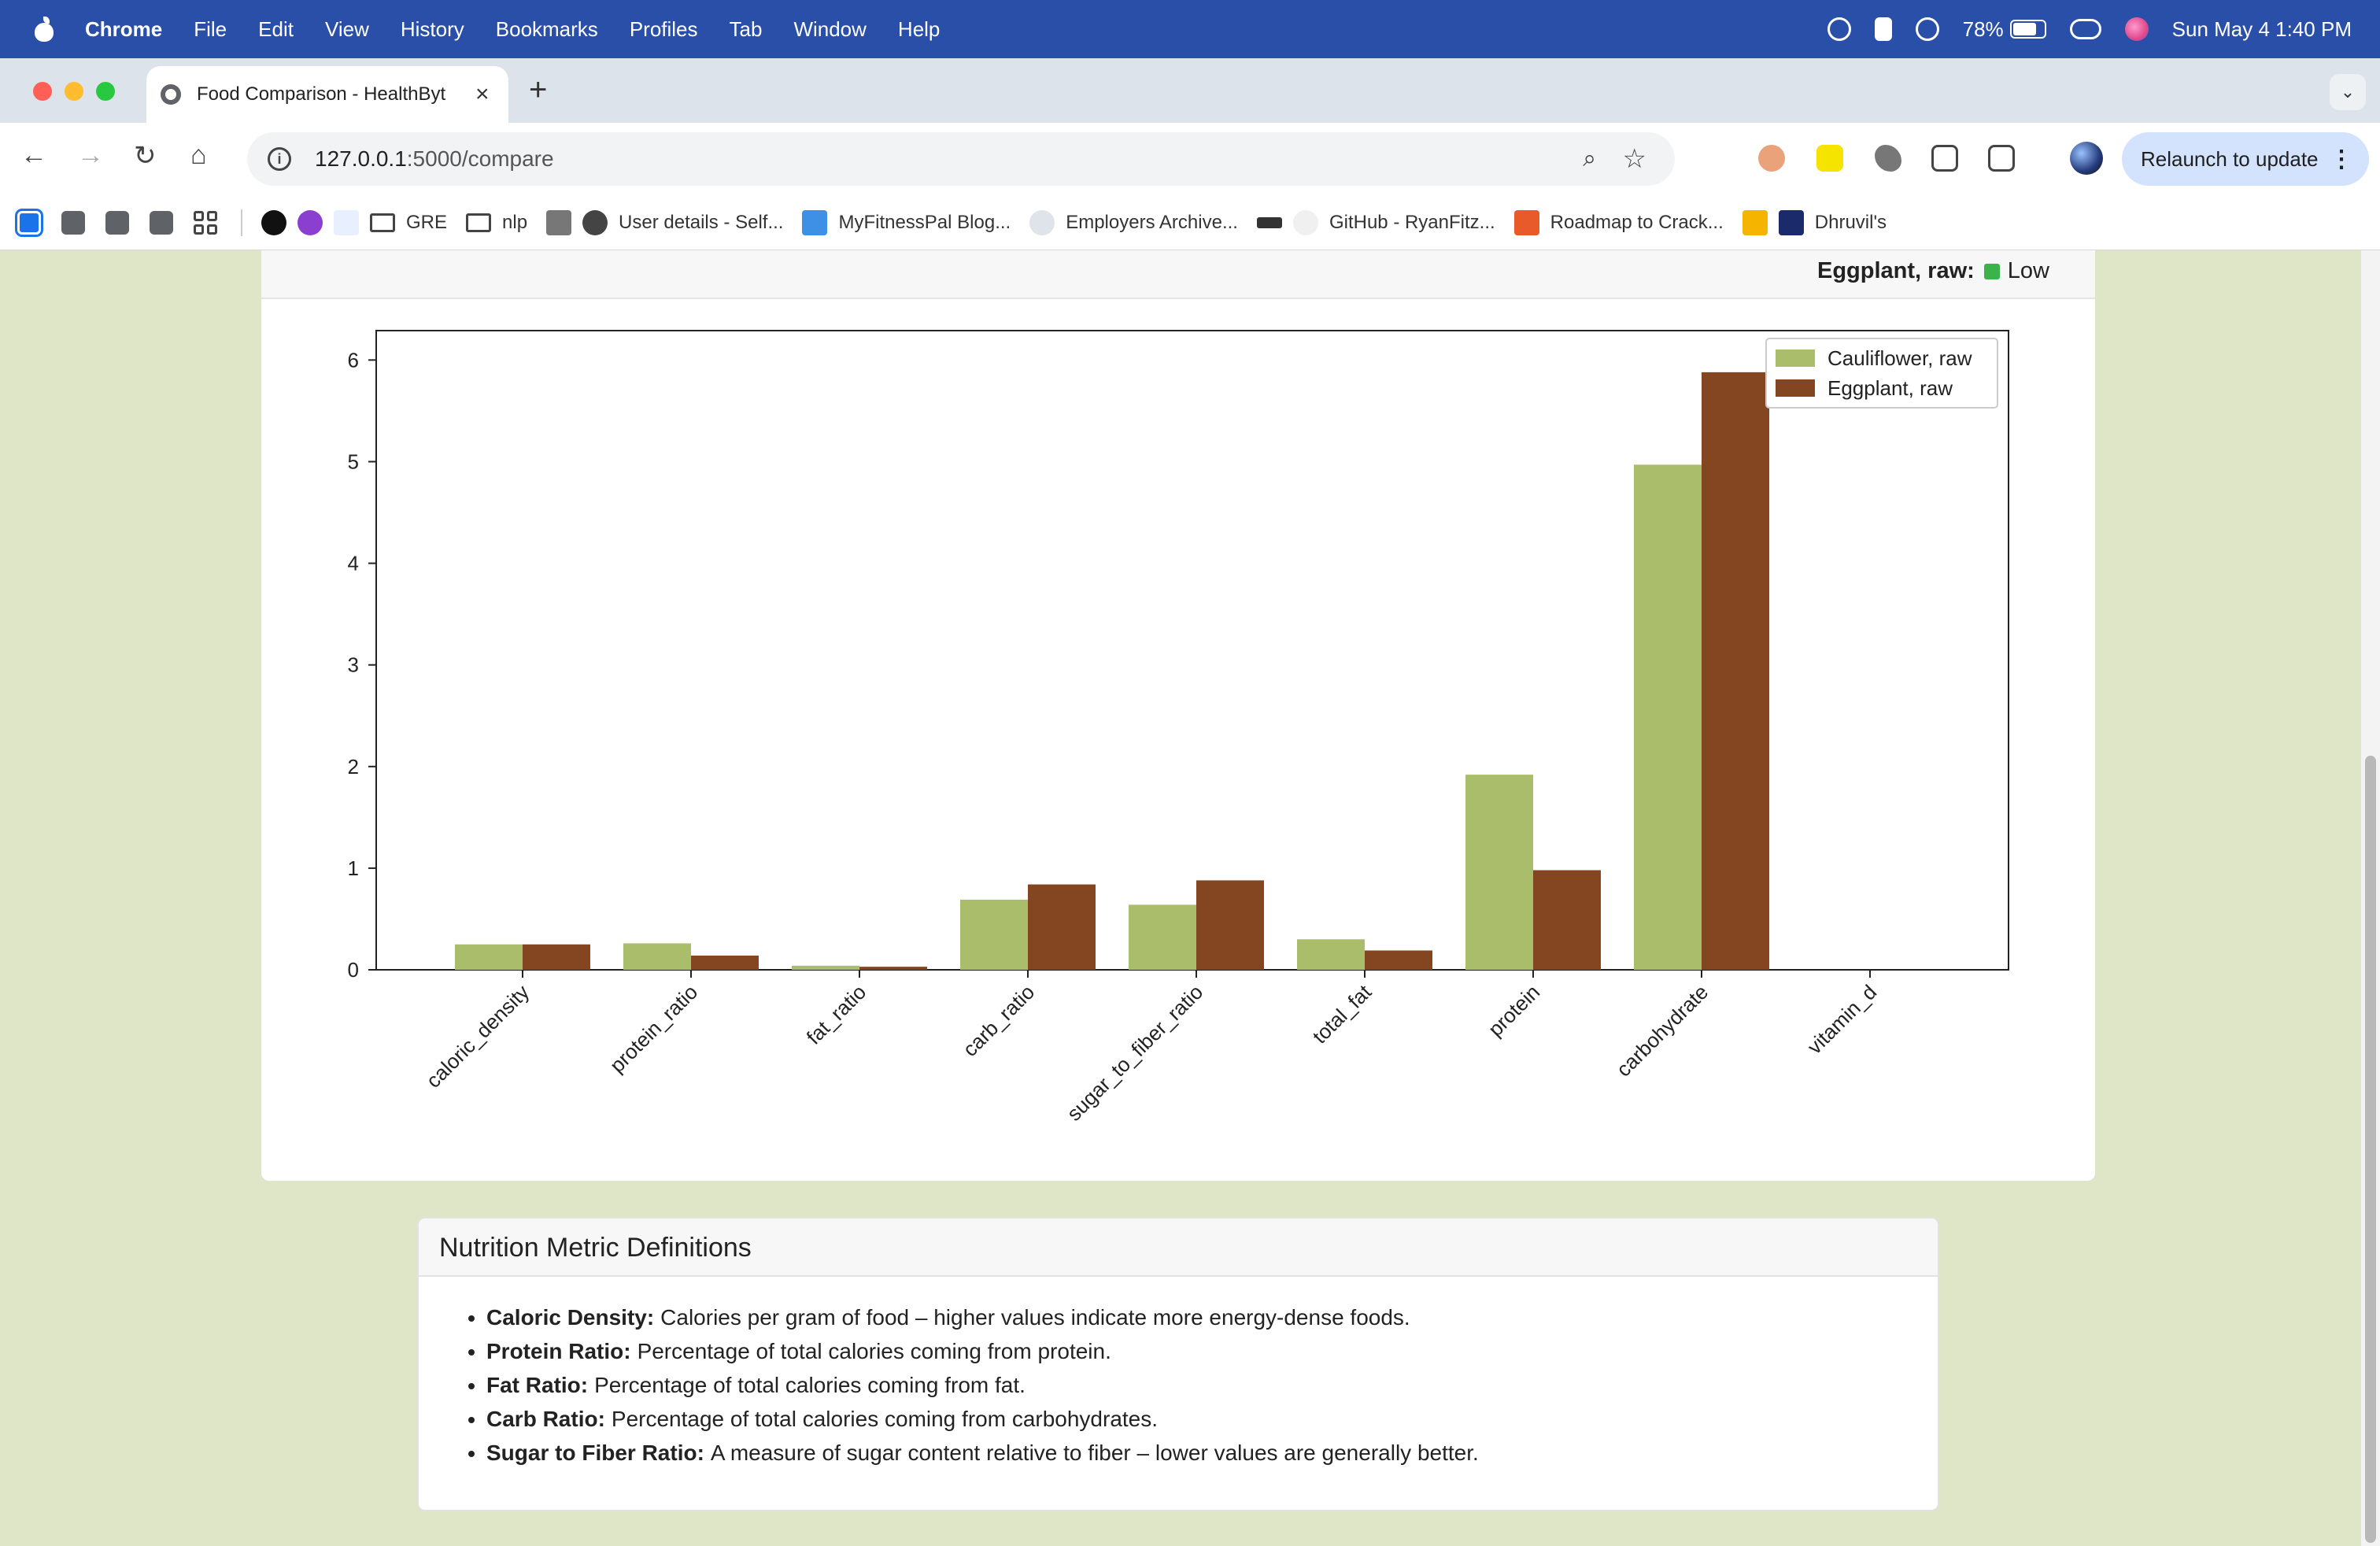 Image resolution: width=2380 pixels, height=1546 pixels. I want to click on close-window-button, so click(42, 91).